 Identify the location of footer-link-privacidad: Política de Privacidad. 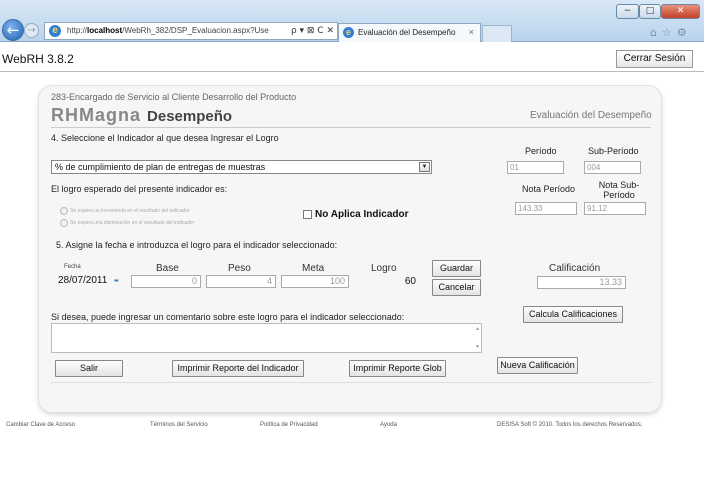
(289, 425).